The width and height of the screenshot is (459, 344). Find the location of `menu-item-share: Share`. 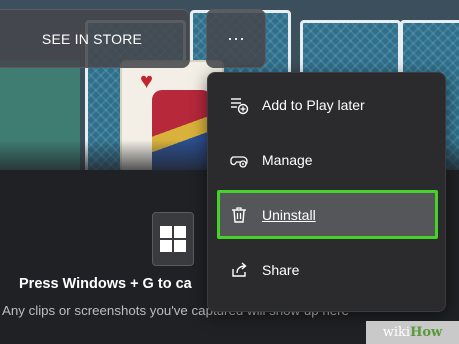

menu-item-share: Share is located at coordinates (327, 270).